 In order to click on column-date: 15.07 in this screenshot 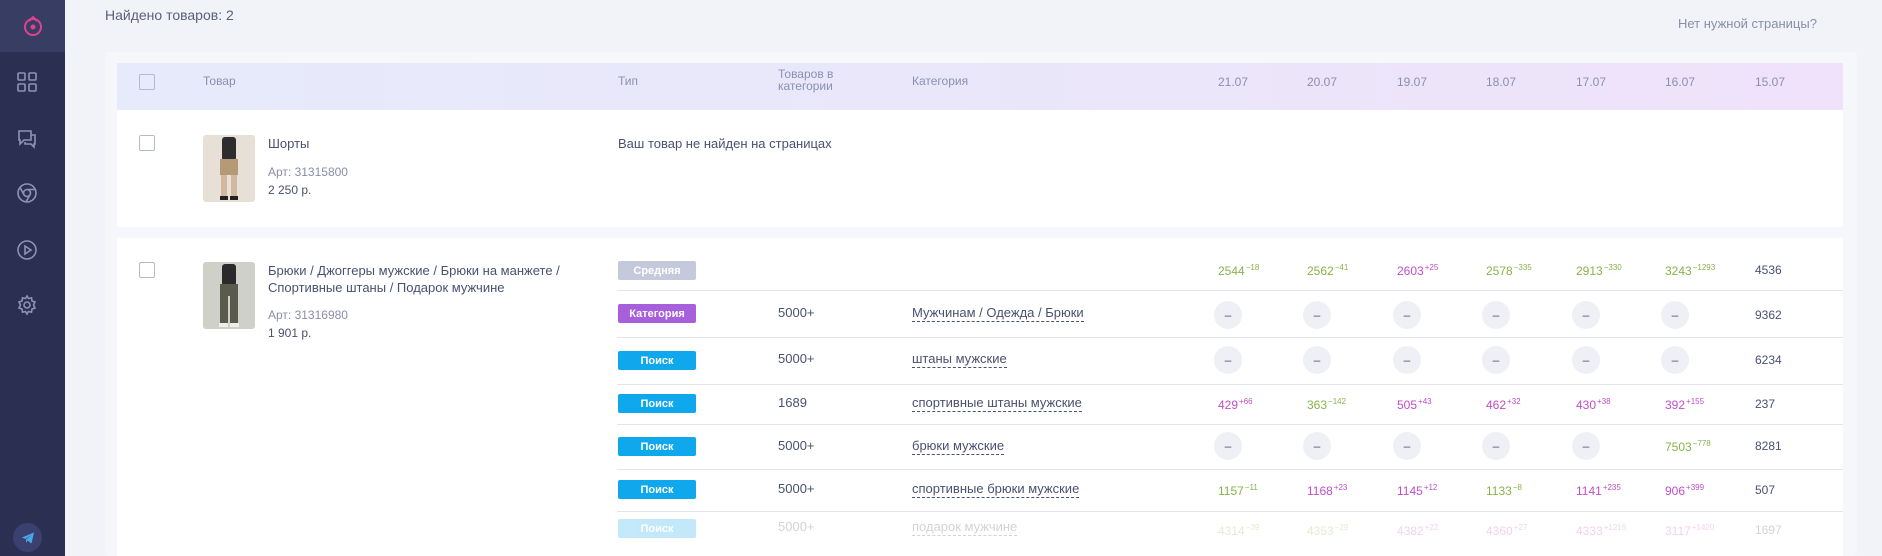, I will do `click(1770, 82)`.